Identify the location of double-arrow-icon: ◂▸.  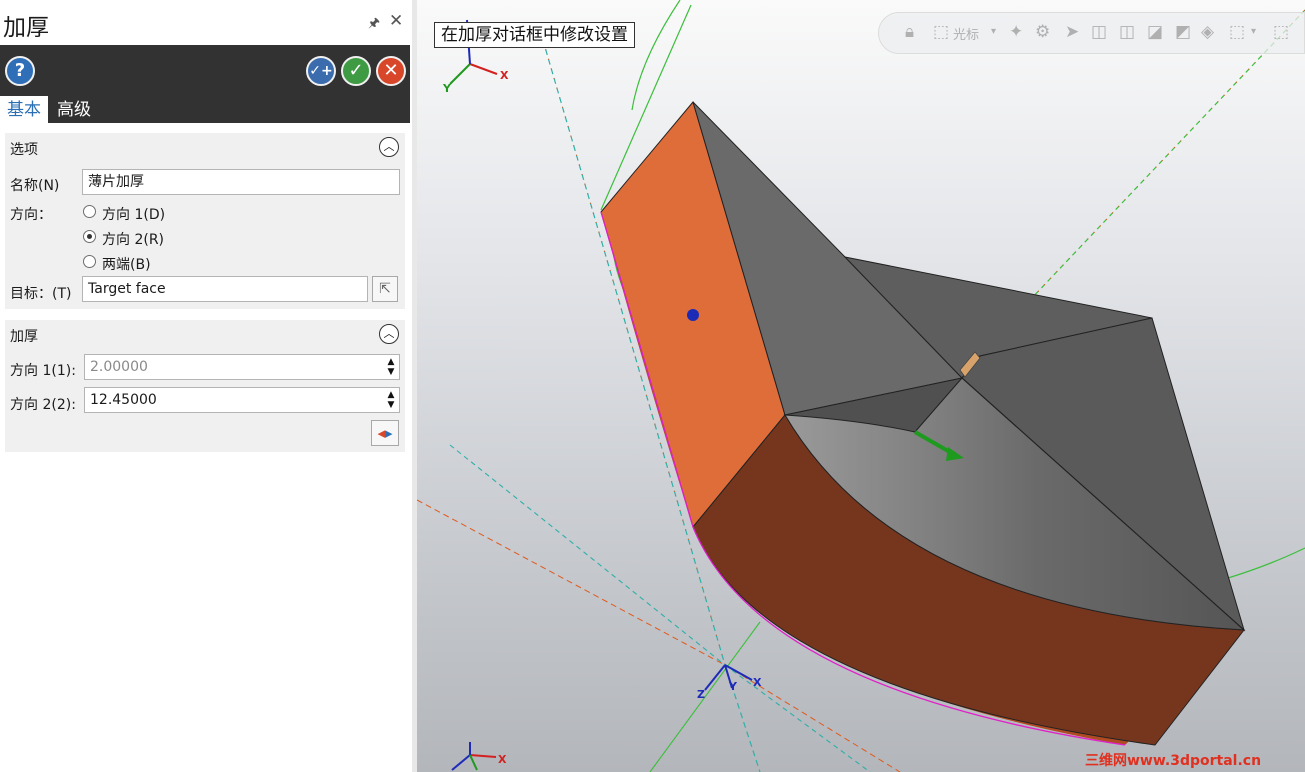
(385, 433).